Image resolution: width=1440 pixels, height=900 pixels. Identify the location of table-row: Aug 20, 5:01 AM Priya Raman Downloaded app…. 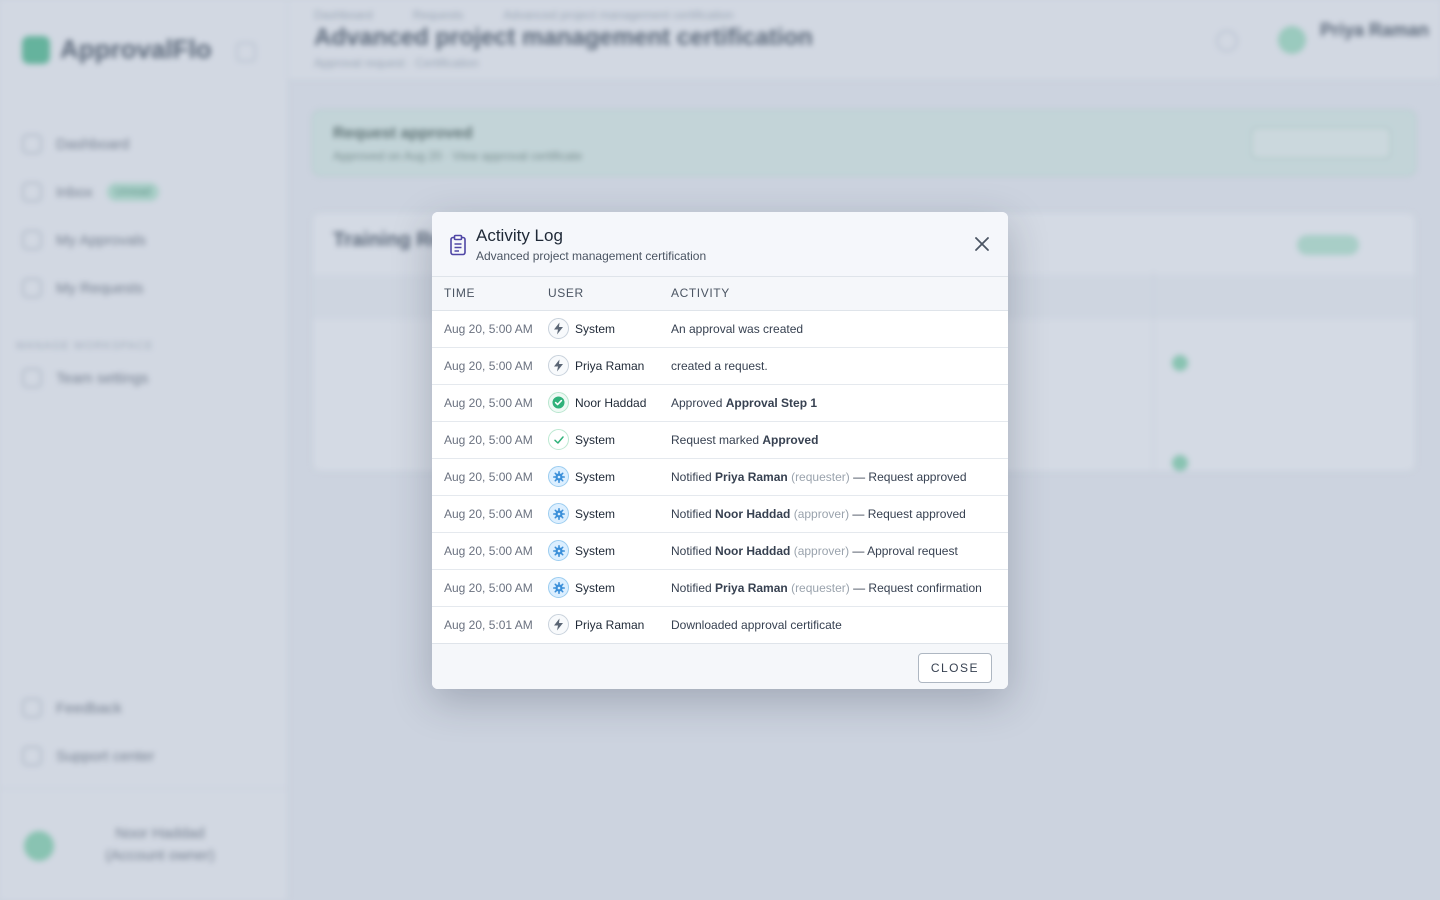
(720, 624).